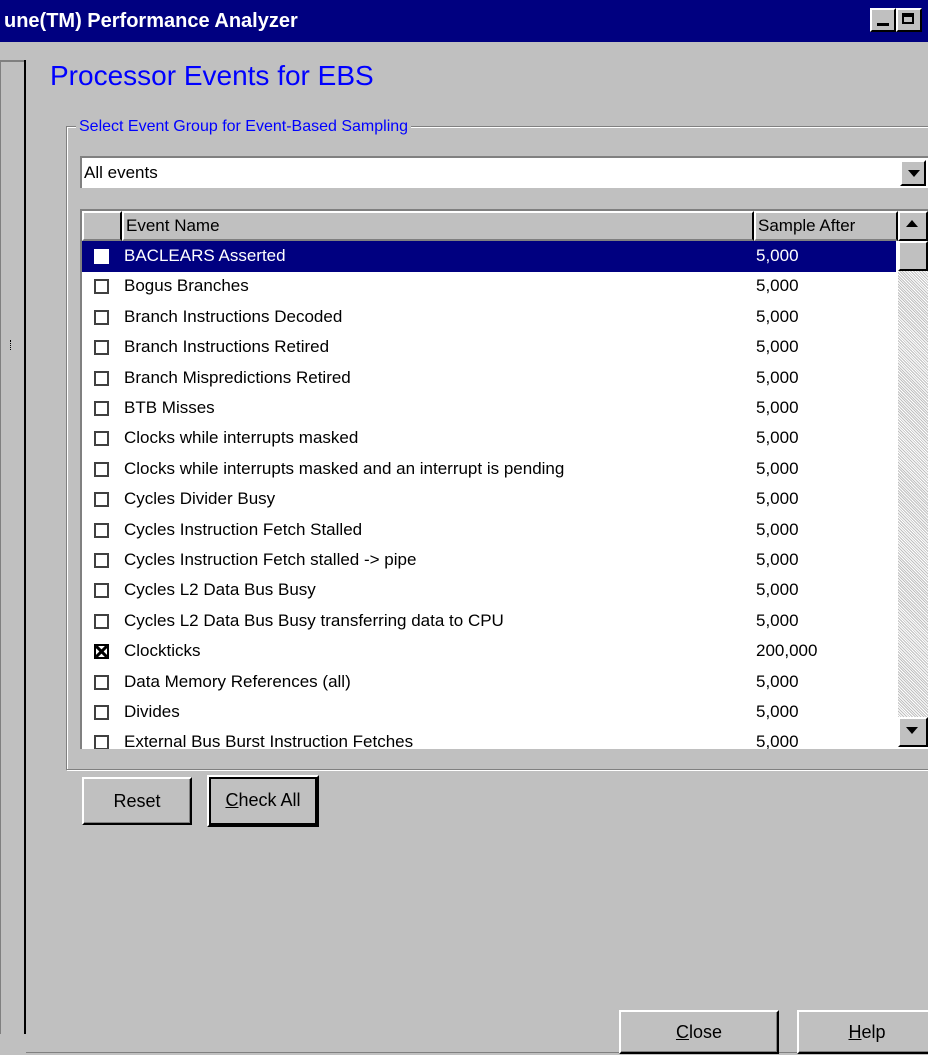 The width and height of the screenshot is (928, 1055). I want to click on minimize-button, so click(883, 20).